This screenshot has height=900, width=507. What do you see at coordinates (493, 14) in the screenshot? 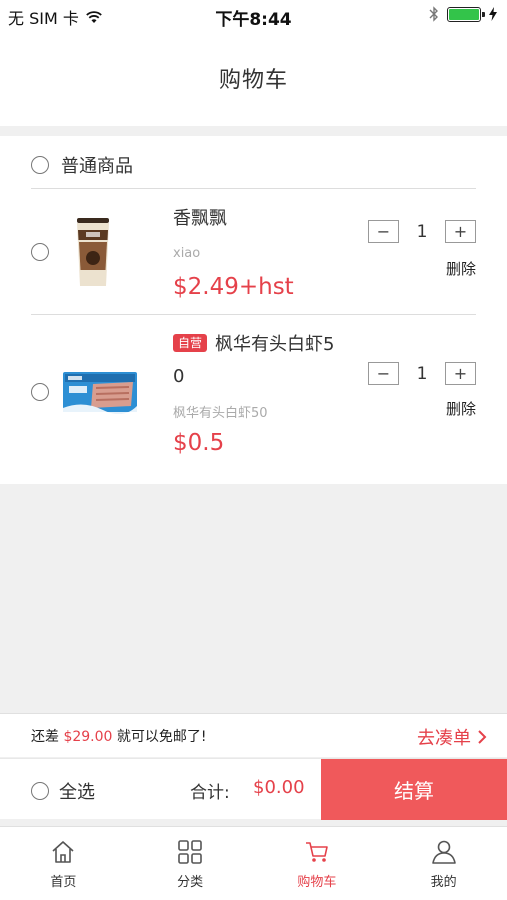
I see `charging-icon` at bounding box center [493, 14].